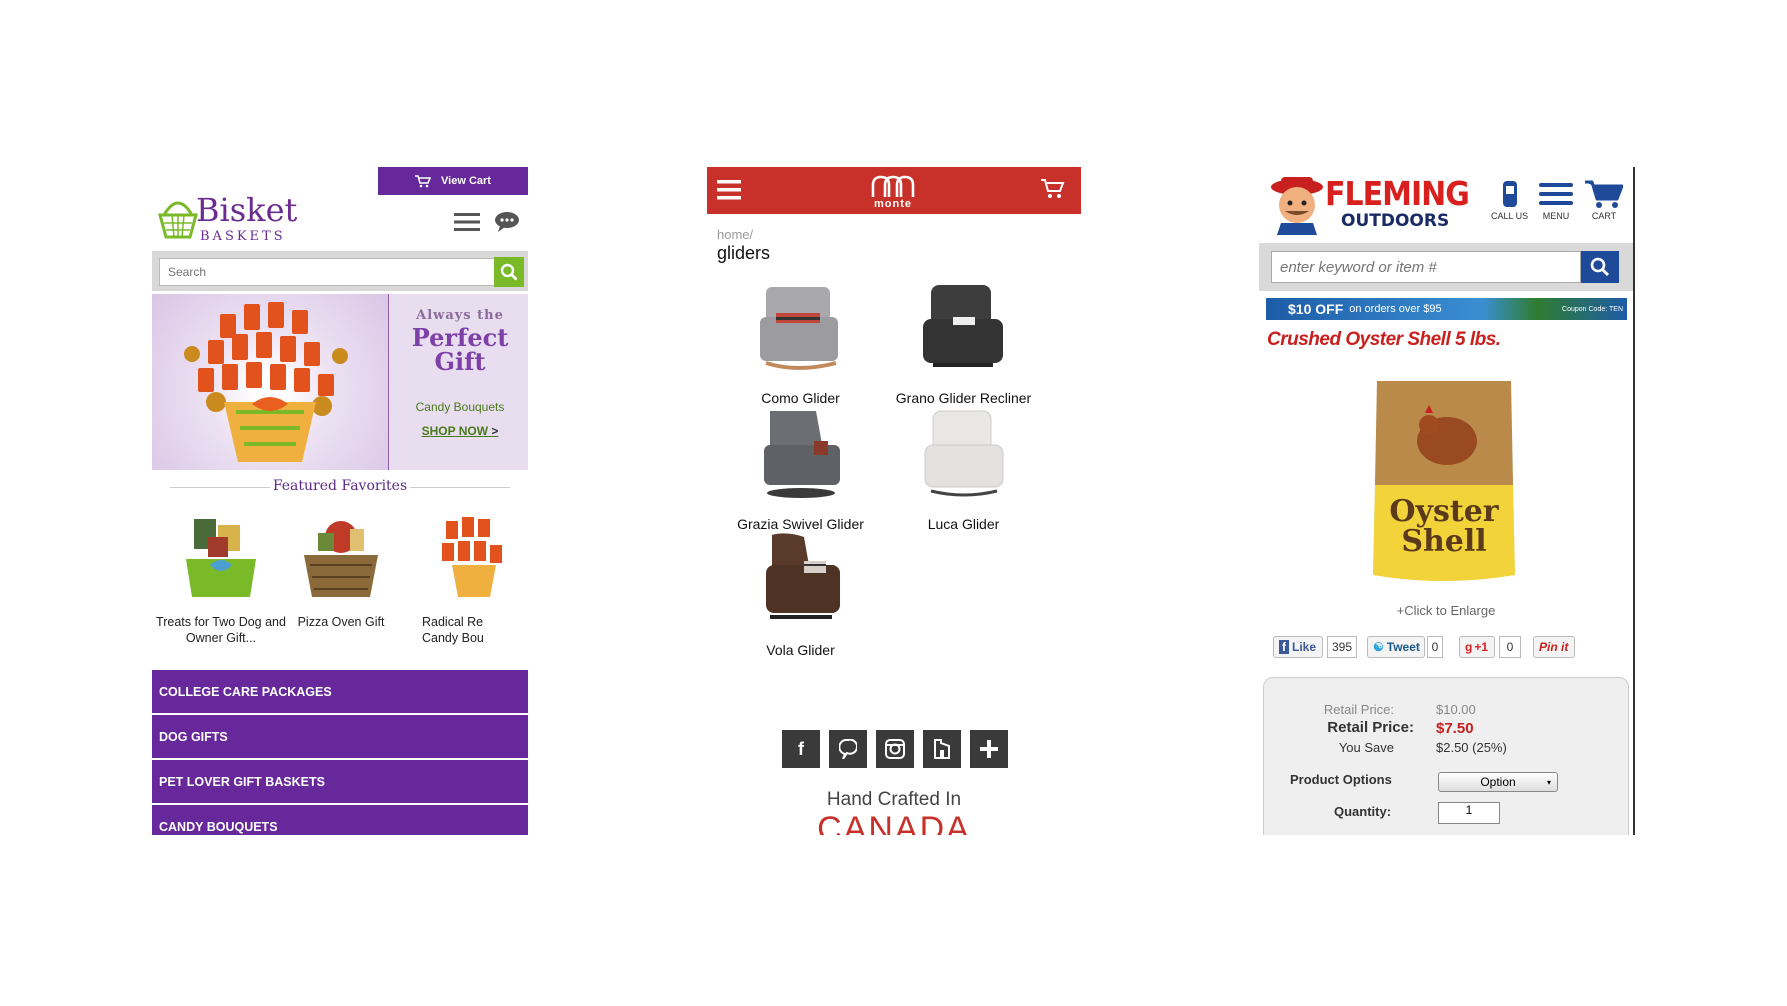  Describe the element at coordinates (1304, 647) in the screenshot. I see `like-label: Like` at that location.